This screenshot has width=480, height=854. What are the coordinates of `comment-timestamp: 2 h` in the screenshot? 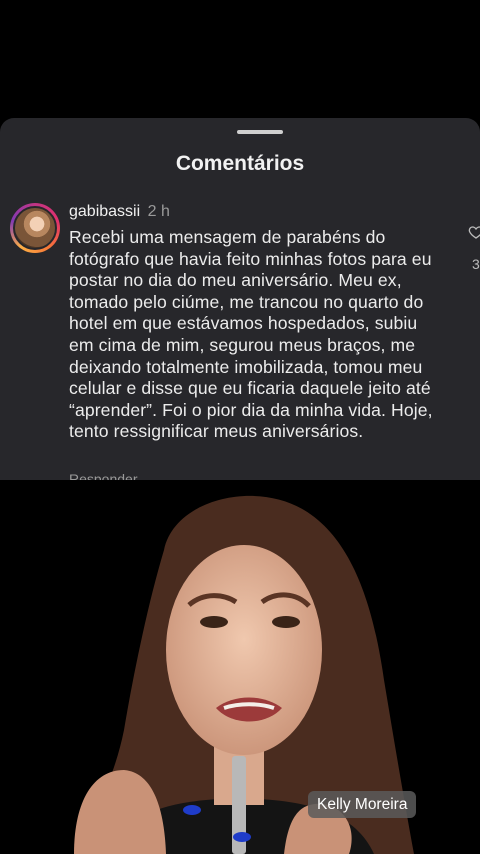 It's located at (158, 211).